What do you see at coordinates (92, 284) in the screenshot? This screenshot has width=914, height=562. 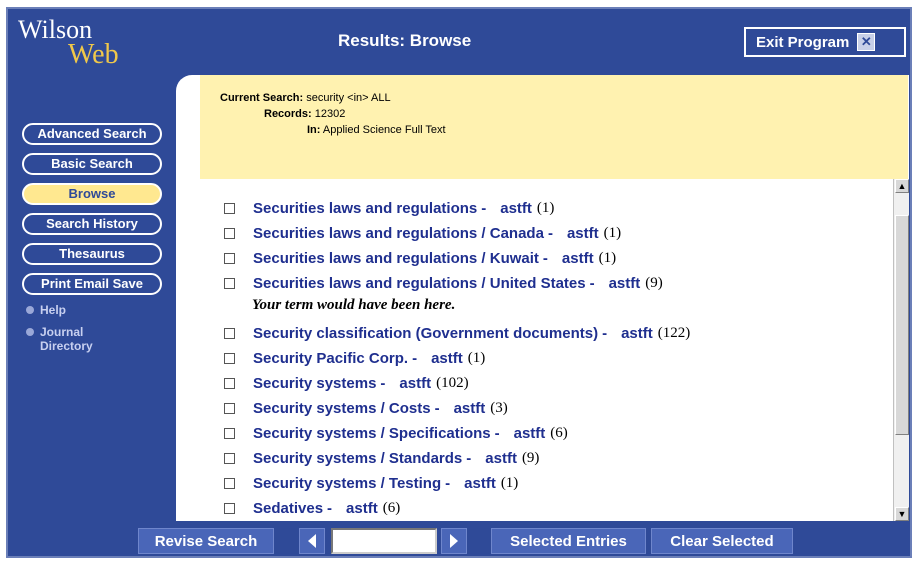 I see `print-email-save-button: Print Email Save` at bounding box center [92, 284].